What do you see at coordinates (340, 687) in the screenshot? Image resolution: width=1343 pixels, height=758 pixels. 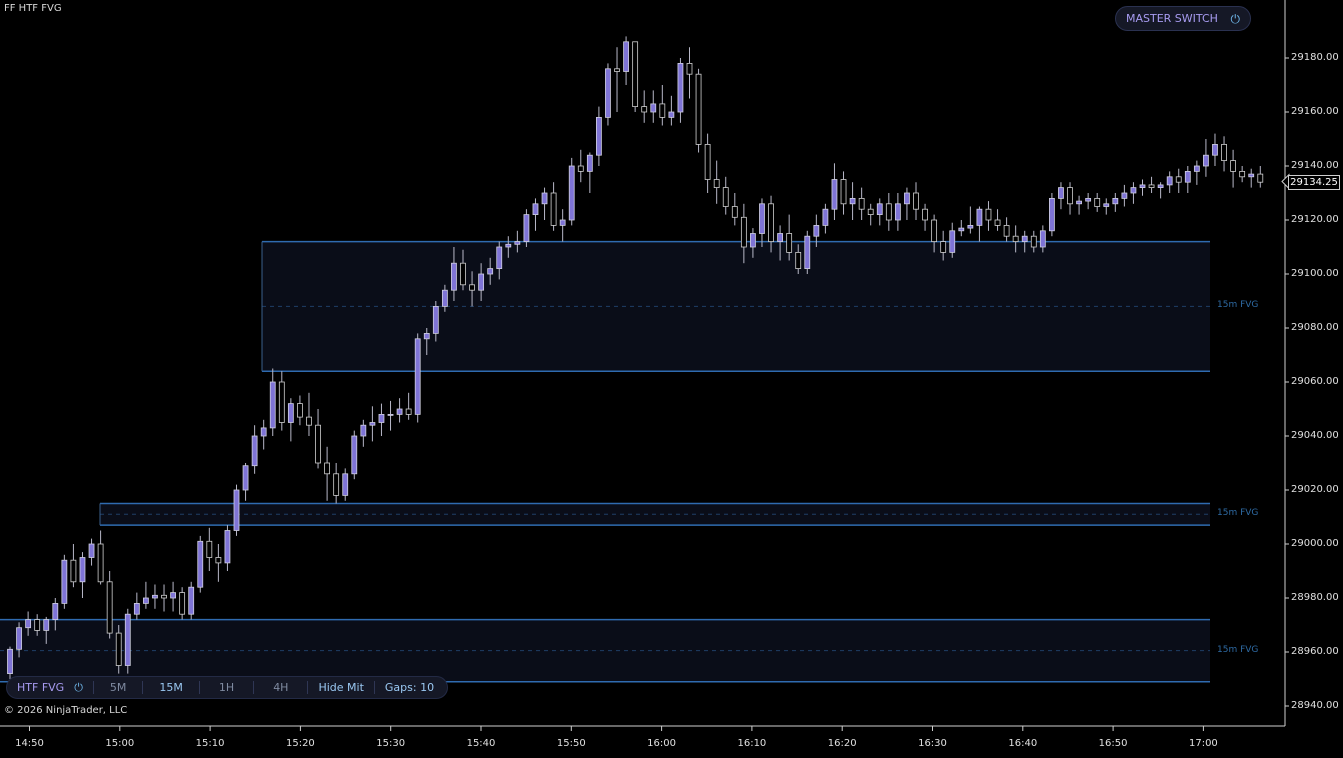 I see `hide-mitigated-button: Hide Mit` at bounding box center [340, 687].